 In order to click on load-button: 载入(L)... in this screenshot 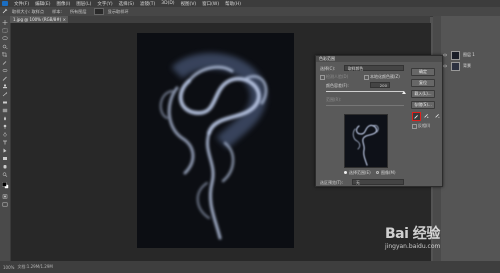, I will do `click(423, 94)`.